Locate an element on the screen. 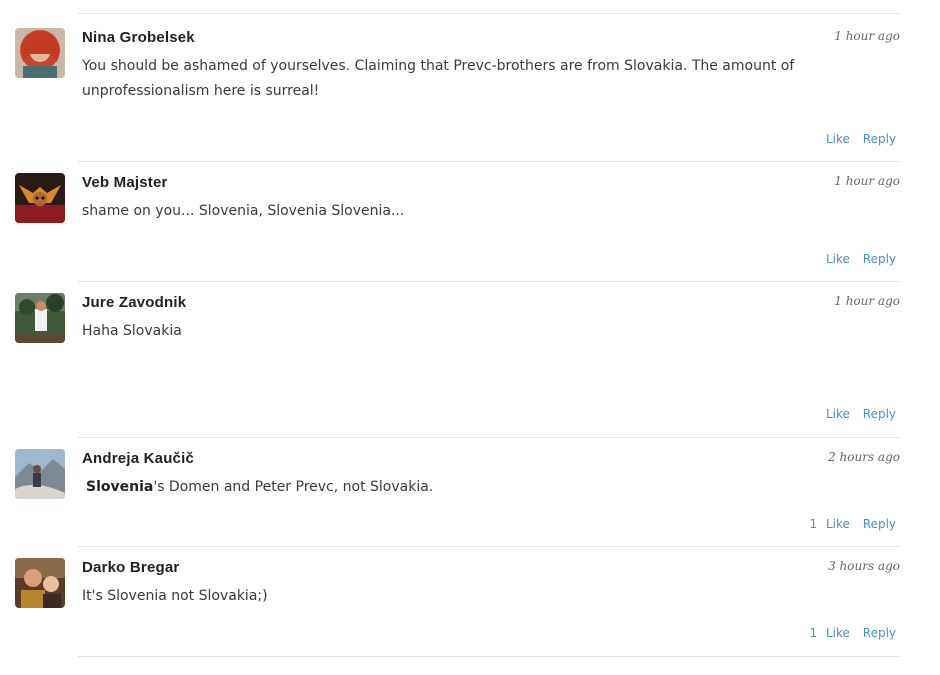  comment-author: Andreja Kaučič is located at coordinates (138, 459).